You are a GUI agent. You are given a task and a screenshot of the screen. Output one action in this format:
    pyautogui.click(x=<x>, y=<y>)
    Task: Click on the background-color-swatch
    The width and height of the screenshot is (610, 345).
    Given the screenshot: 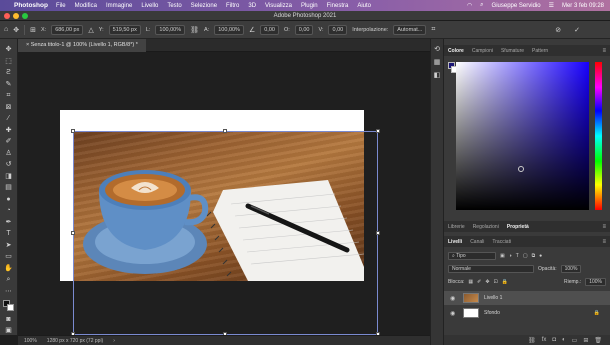 What is the action you would take?
    pyautogui.click(x=10, y=307)
    